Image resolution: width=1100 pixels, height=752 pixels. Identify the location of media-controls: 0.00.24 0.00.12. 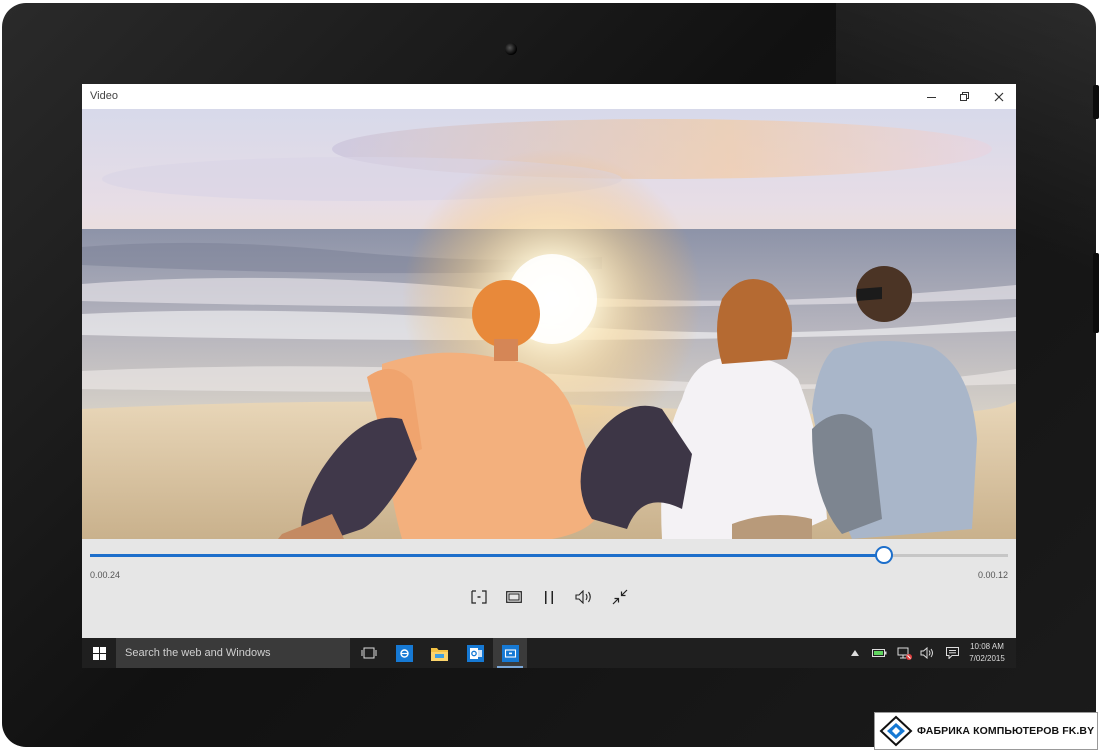
(549, 588).